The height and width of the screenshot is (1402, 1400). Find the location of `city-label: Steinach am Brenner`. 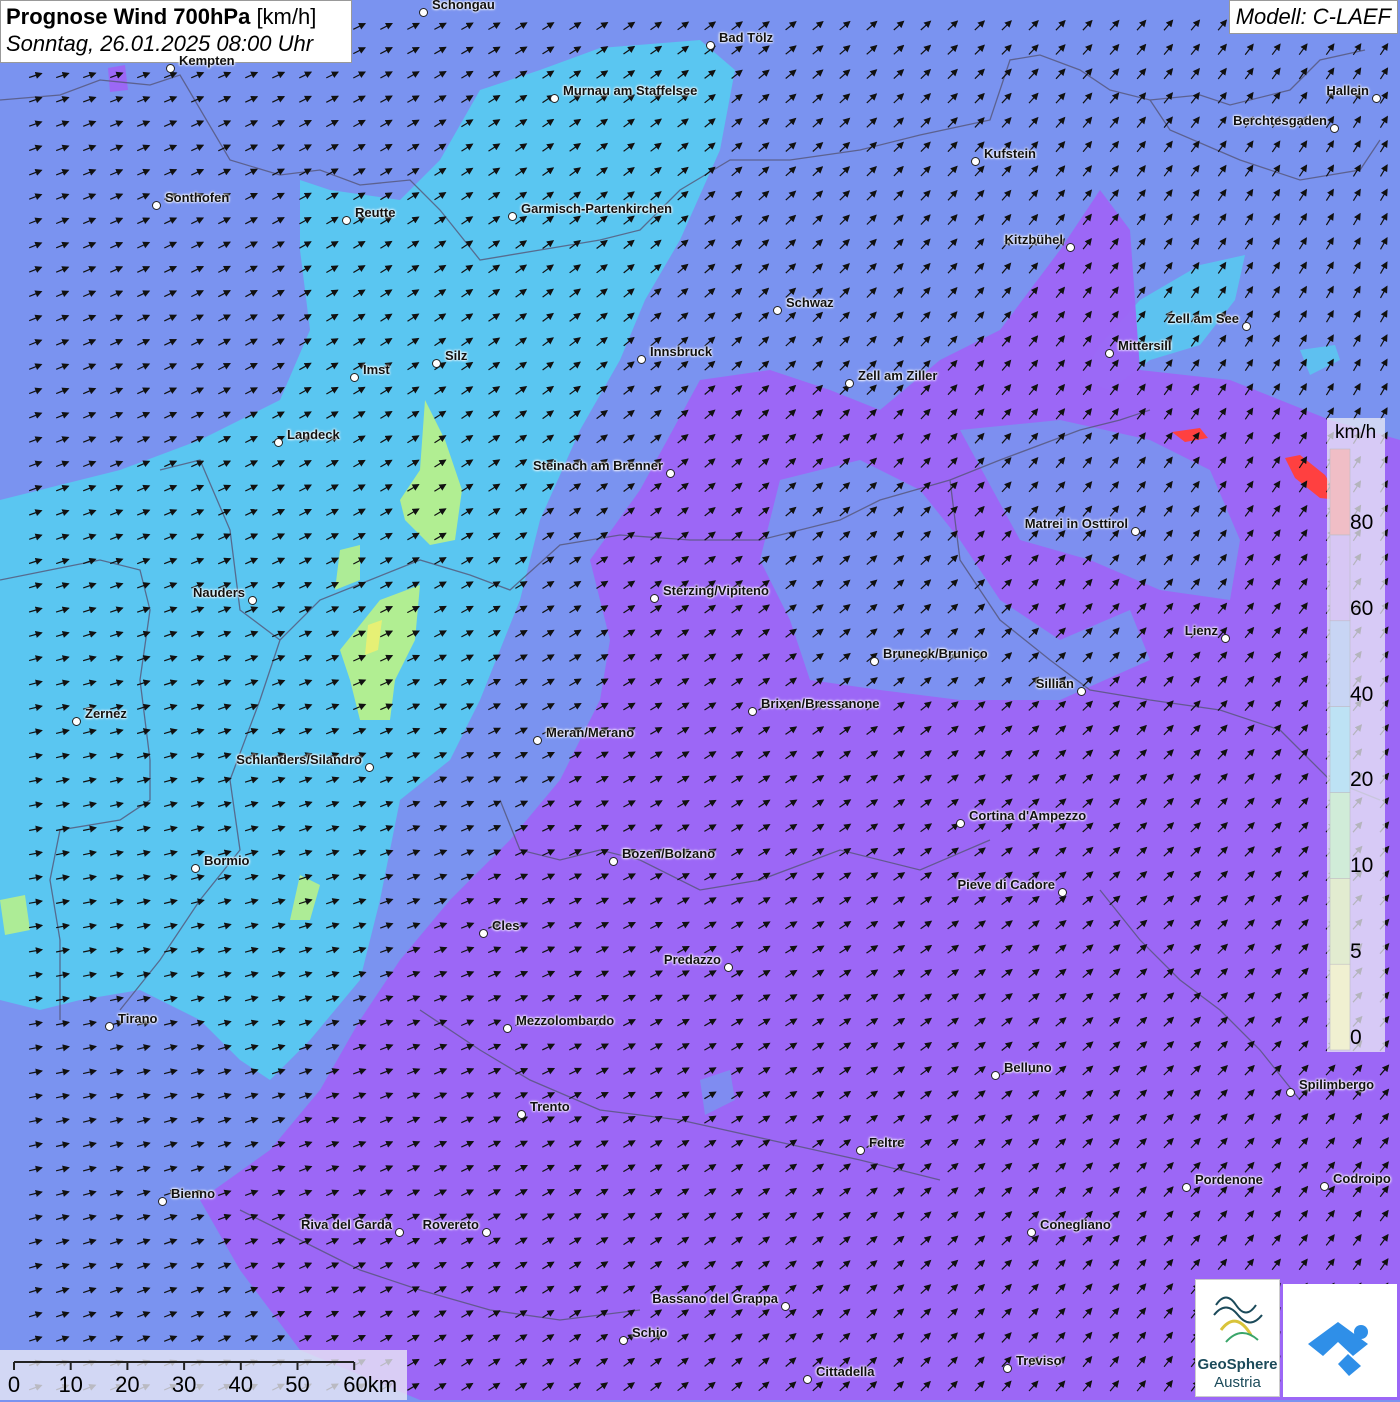

city-label: Steinach am Brenner is located at coordinates (597, 465).